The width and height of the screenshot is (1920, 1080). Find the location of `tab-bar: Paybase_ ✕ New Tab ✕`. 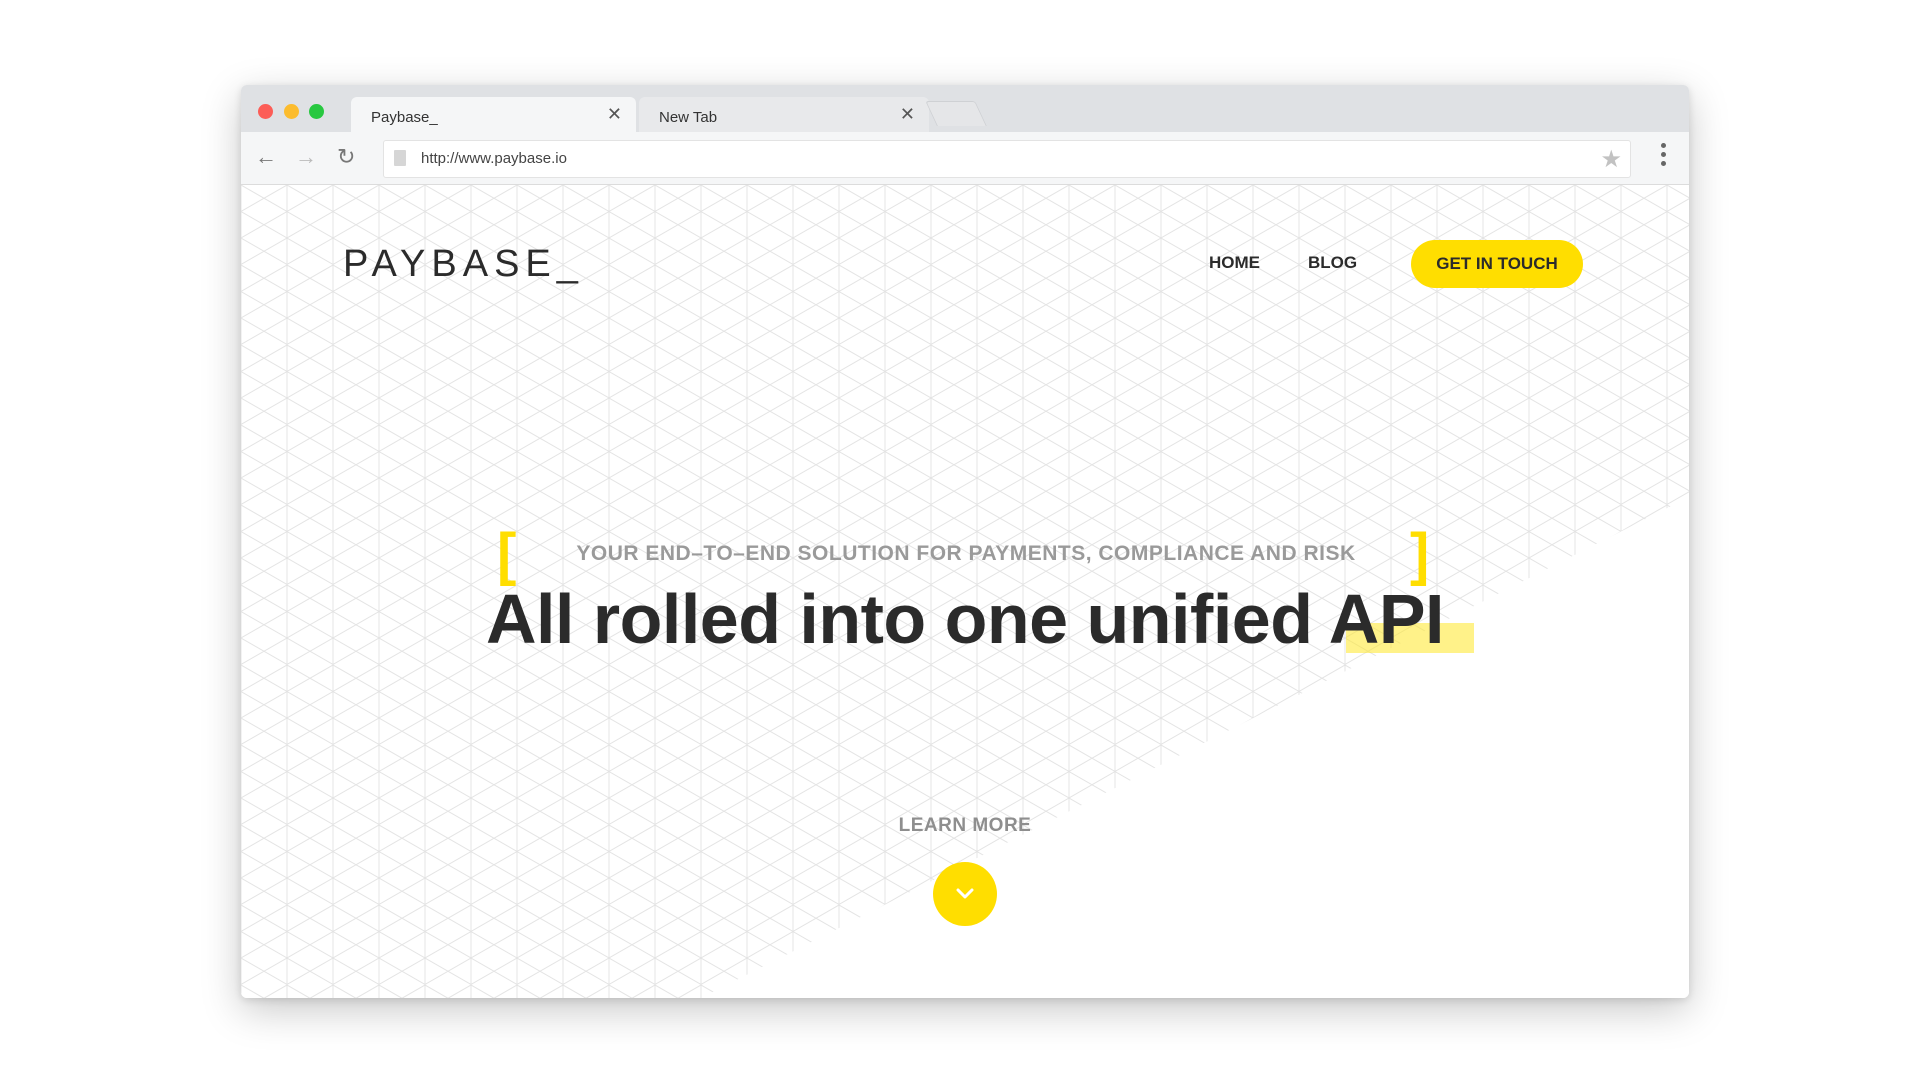

tab-bar: Paybase_ ✕ New Tab ✕ is located at coordinates (965, 108).